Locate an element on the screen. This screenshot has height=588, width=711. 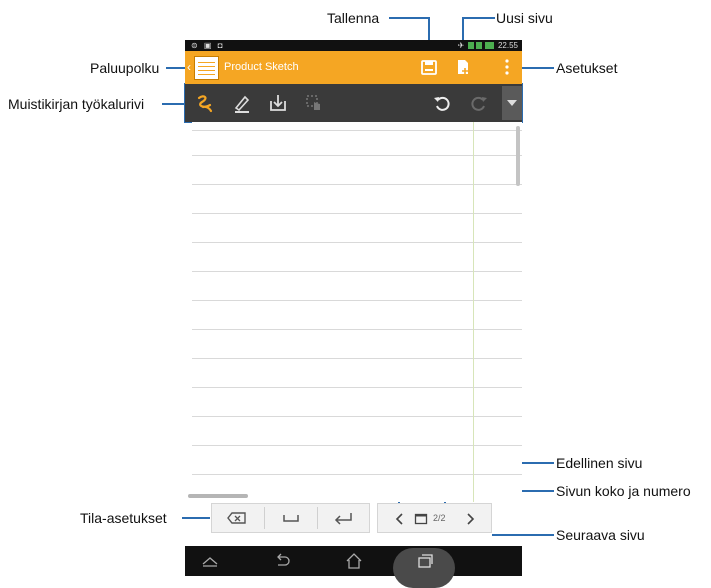
previous-page-button is located at coordinates (400, 519).